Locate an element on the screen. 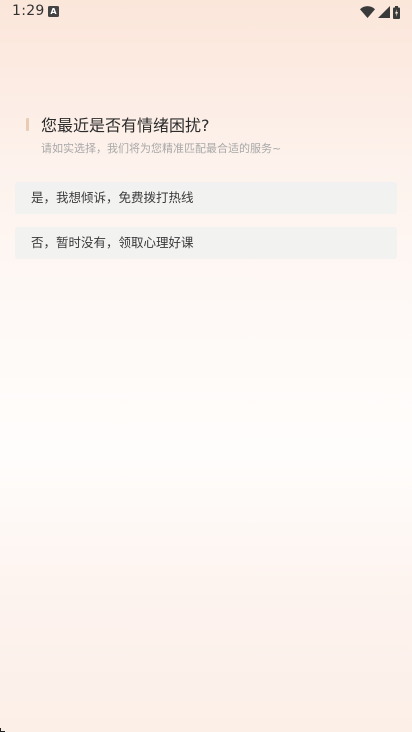  cellular-icon is located at coordinates (384, 12).